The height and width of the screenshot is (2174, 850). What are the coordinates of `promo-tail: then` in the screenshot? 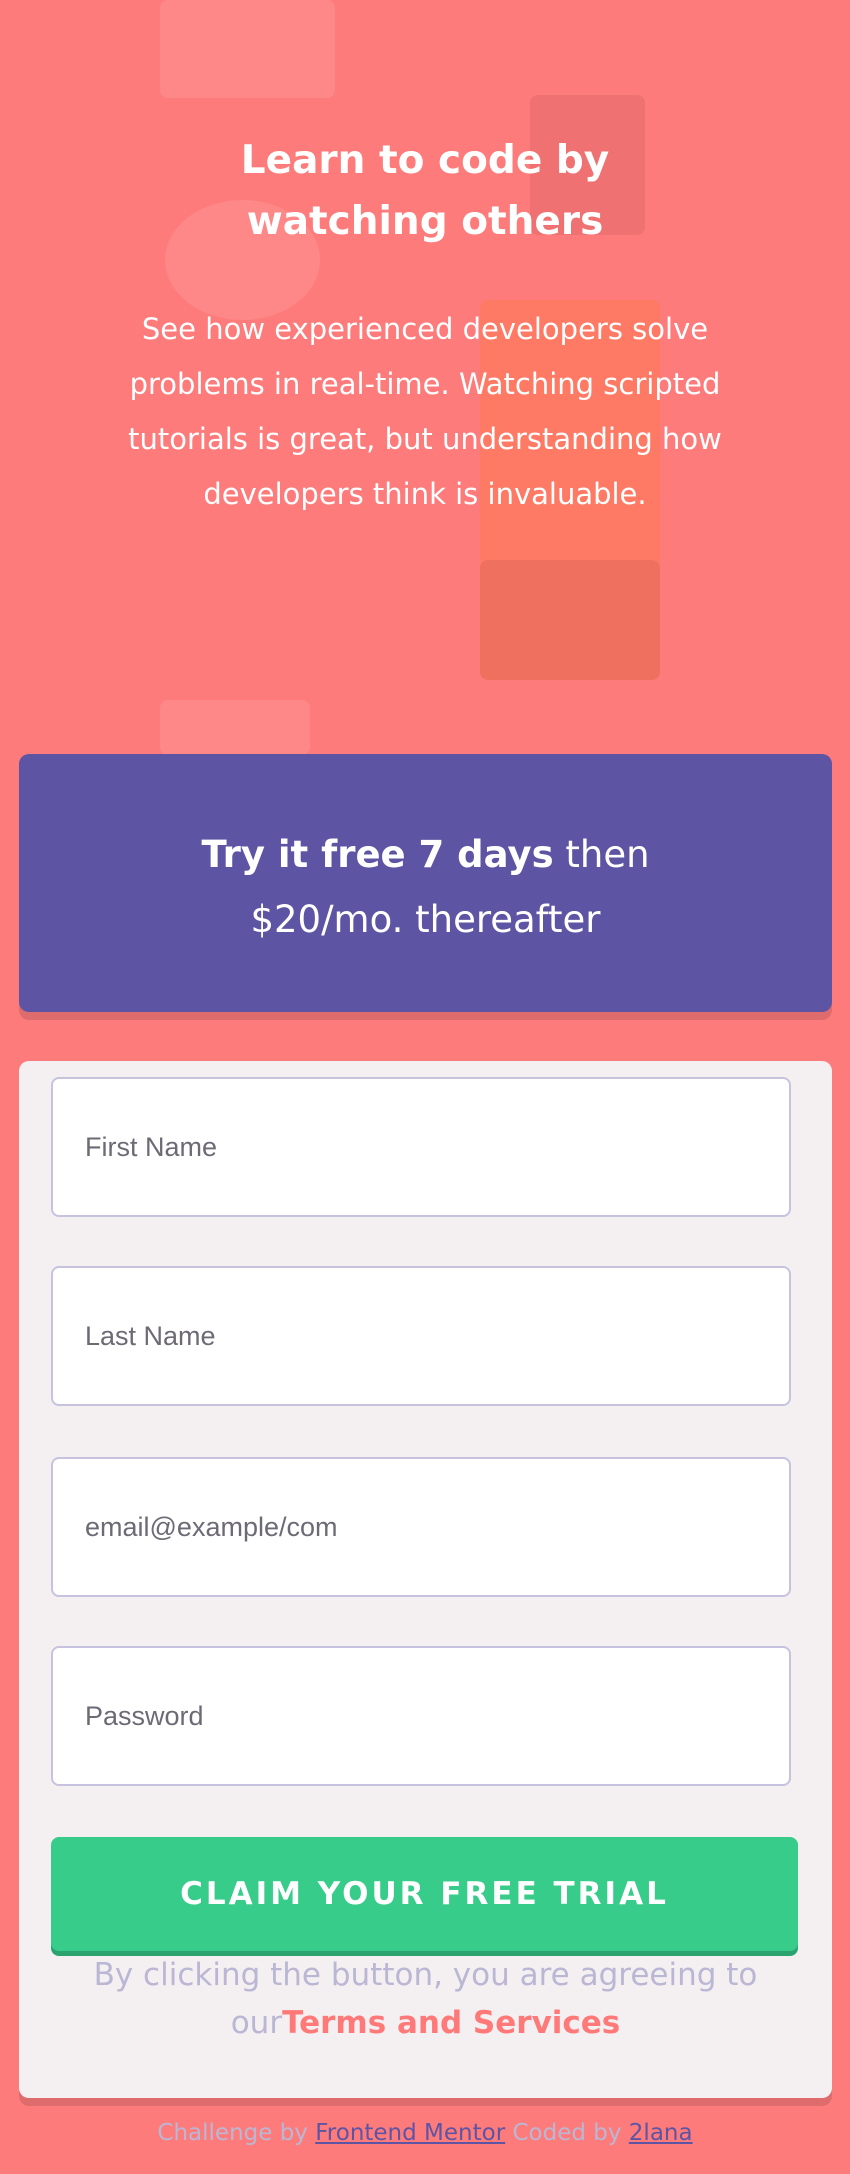 It's located at (601, 854).